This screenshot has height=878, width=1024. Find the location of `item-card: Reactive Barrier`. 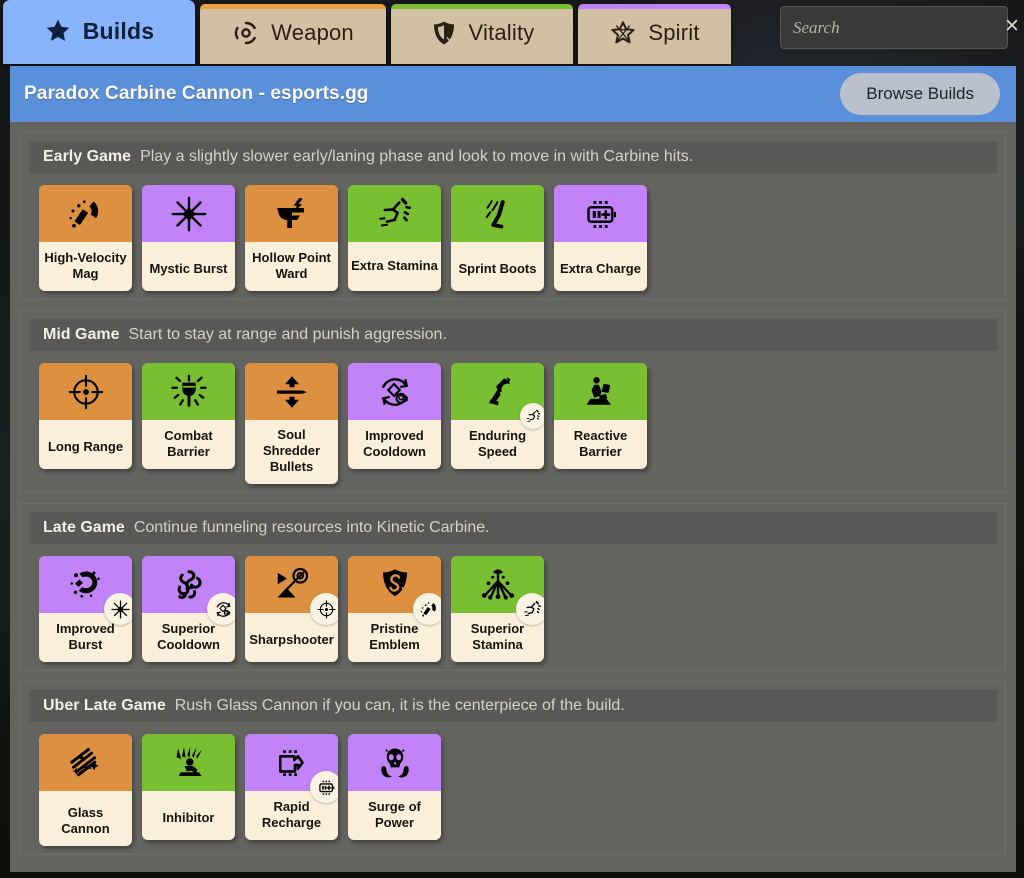

item-card: Reactive Barrier is located at coordinates (600, 416).